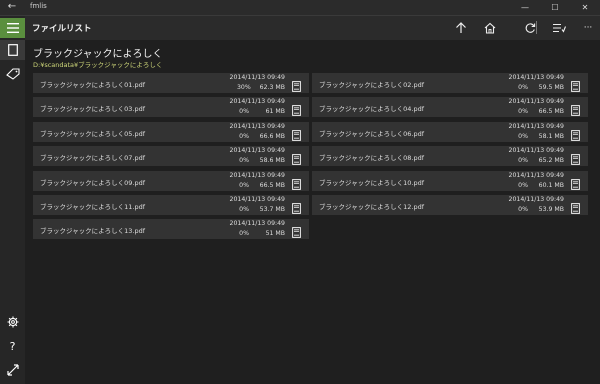 Image resolution: width=600 pixels, height=384 pixels. I want to click on file-name: ブラックジャックによろしく03.pdf, so click(93, 109).